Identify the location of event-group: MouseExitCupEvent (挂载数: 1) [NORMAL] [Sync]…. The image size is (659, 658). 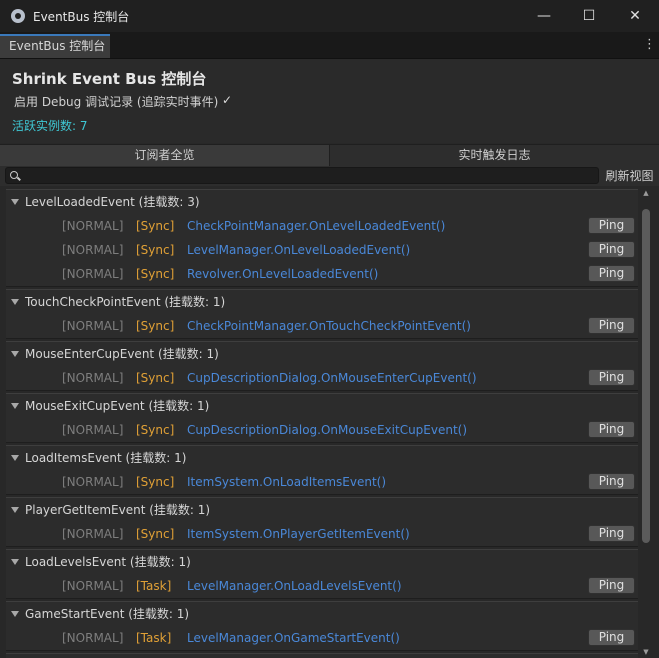
(322, 418).